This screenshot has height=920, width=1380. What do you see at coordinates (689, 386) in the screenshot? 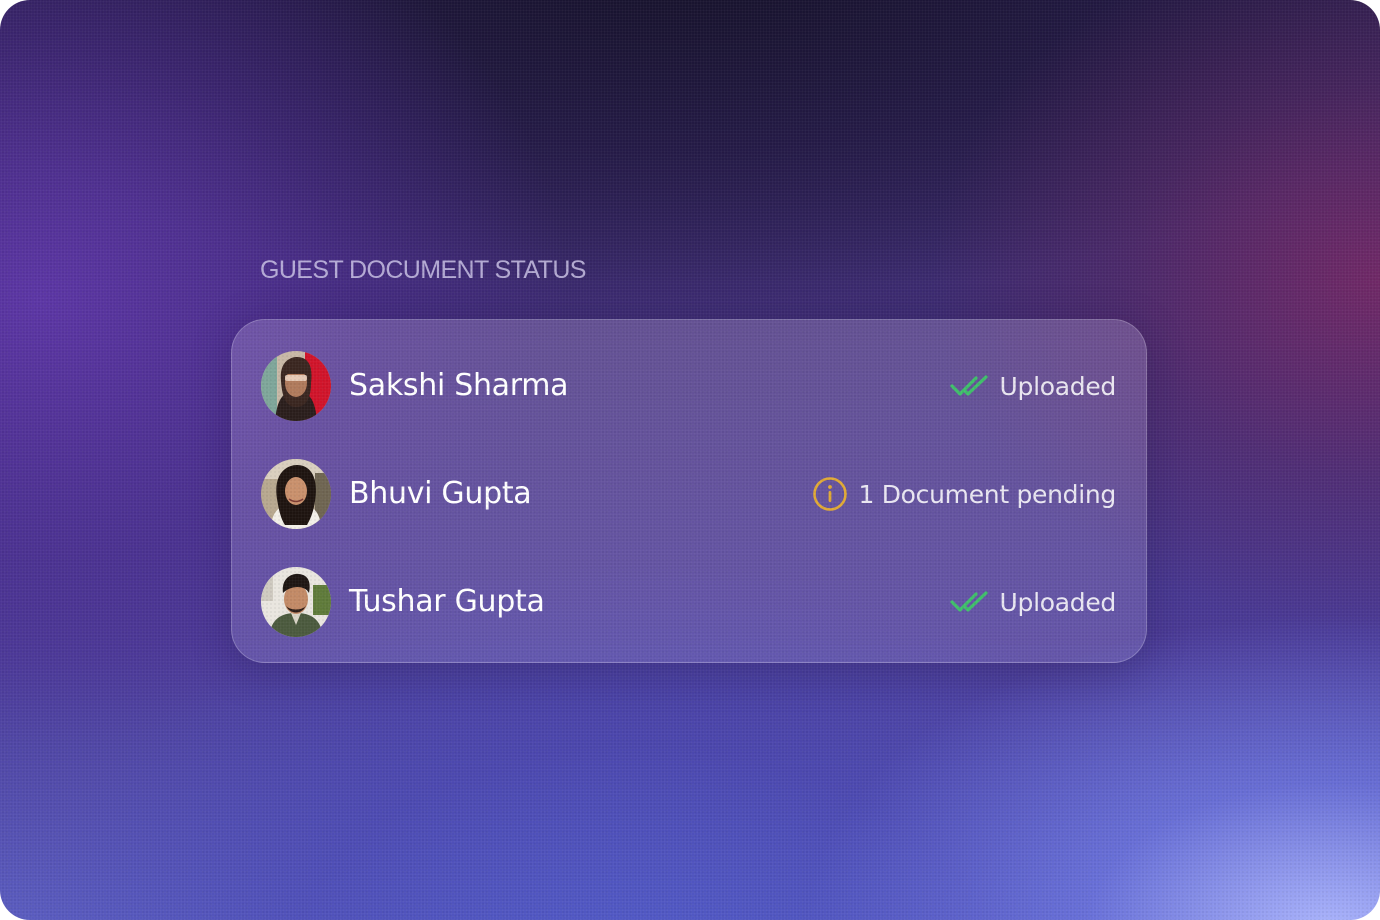
I see `guest-row: Sakshi Sharma Uploaded` at bounding box center [689, 386].